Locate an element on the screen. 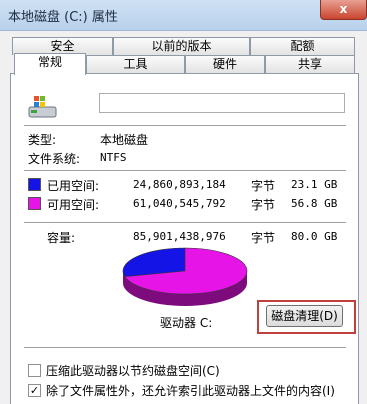  hard-drive-icon is located at coordinates (42, 107).